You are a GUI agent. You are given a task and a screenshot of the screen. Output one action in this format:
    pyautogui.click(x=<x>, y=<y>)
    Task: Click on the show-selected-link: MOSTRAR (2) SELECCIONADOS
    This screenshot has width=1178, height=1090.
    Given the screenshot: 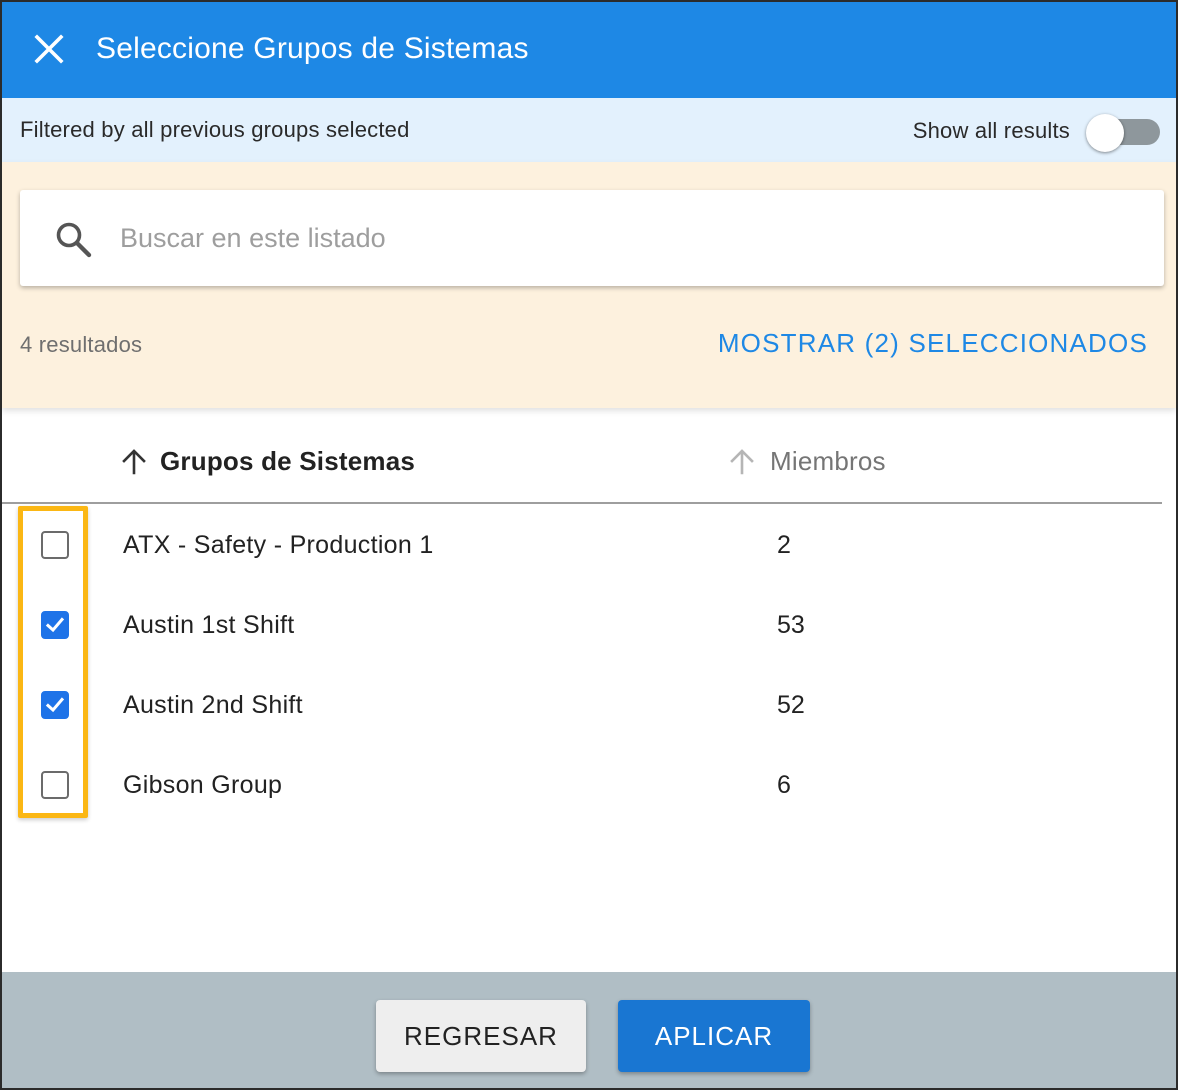 What is the action you would take?
    pyautogui.click(x=933, y=343)
    